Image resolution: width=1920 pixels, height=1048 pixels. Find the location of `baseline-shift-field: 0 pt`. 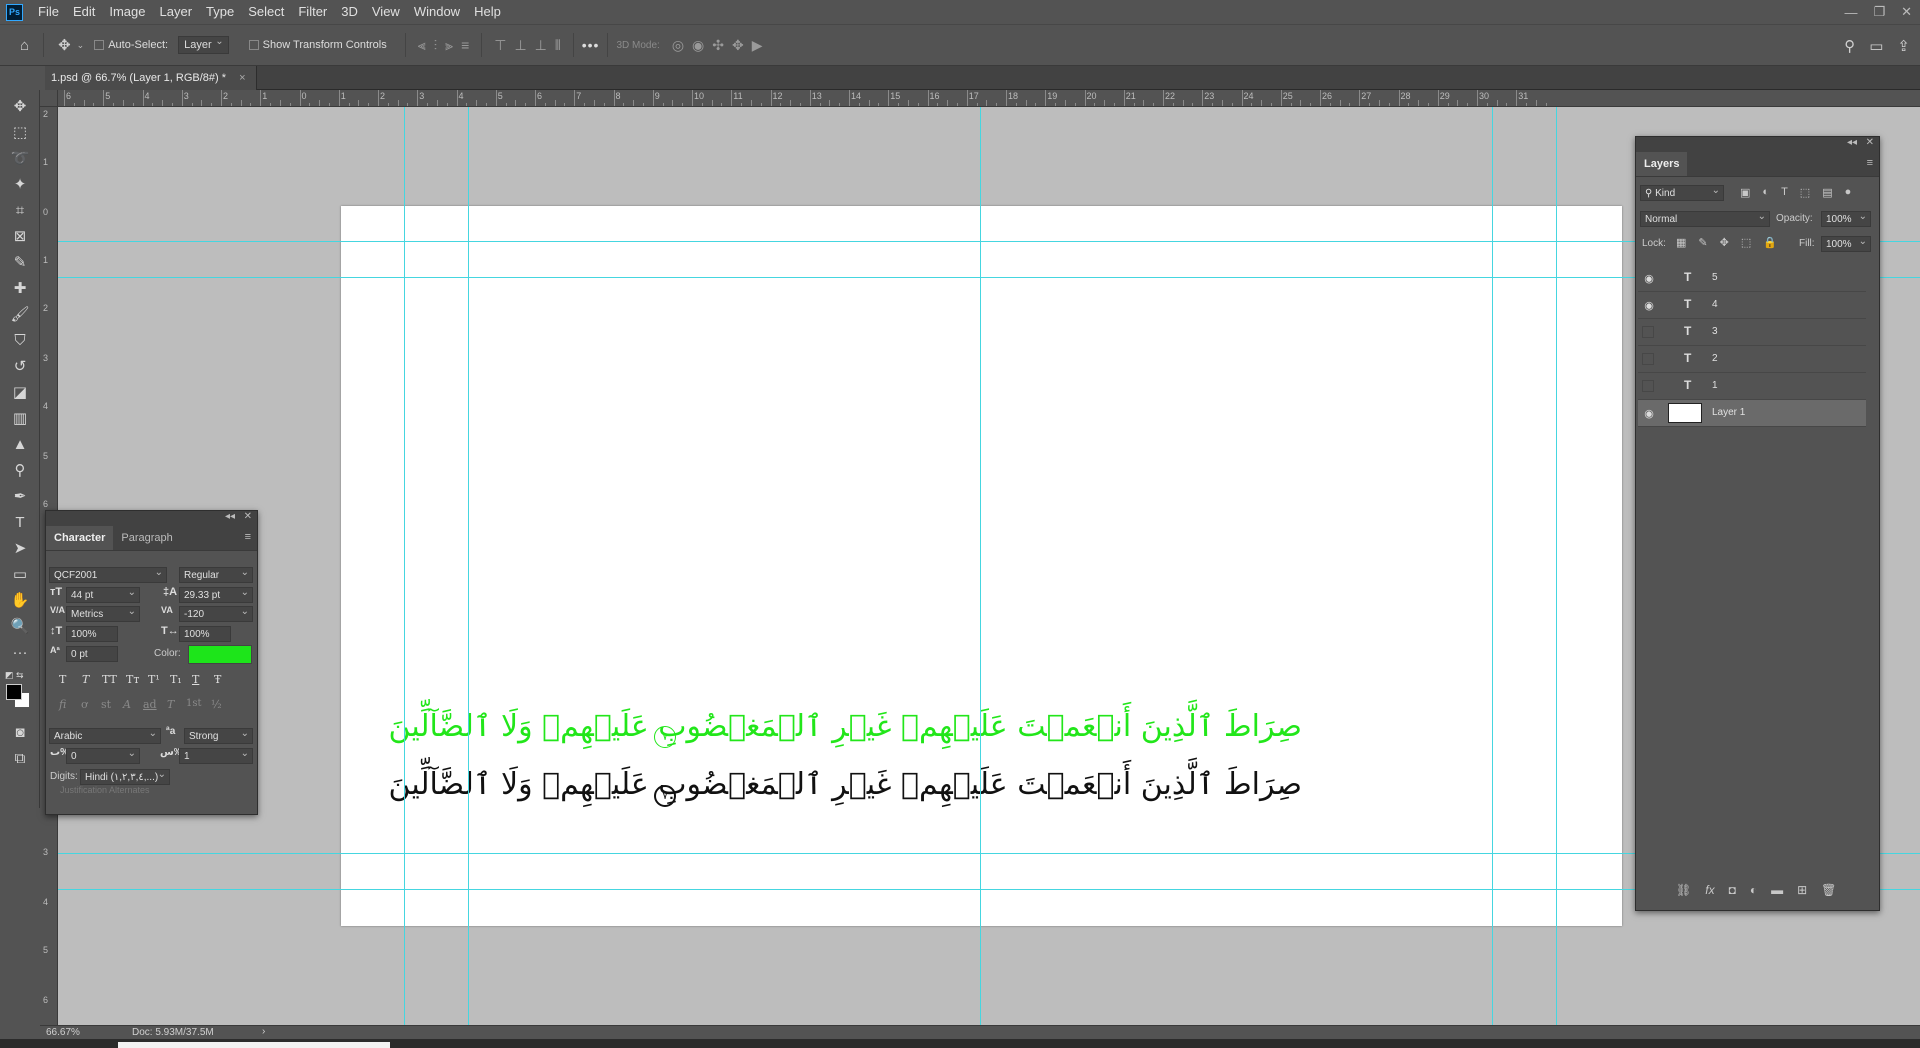

baseline-shift-field: 0 pt is located at coordinates (92, 654).